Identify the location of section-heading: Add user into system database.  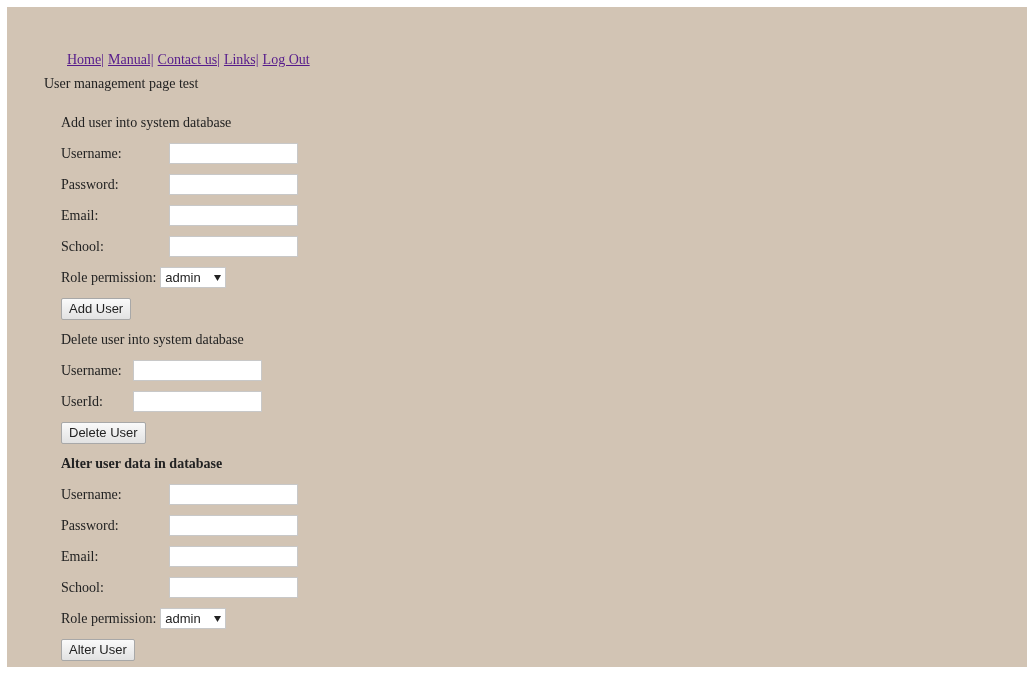
(146, 123).